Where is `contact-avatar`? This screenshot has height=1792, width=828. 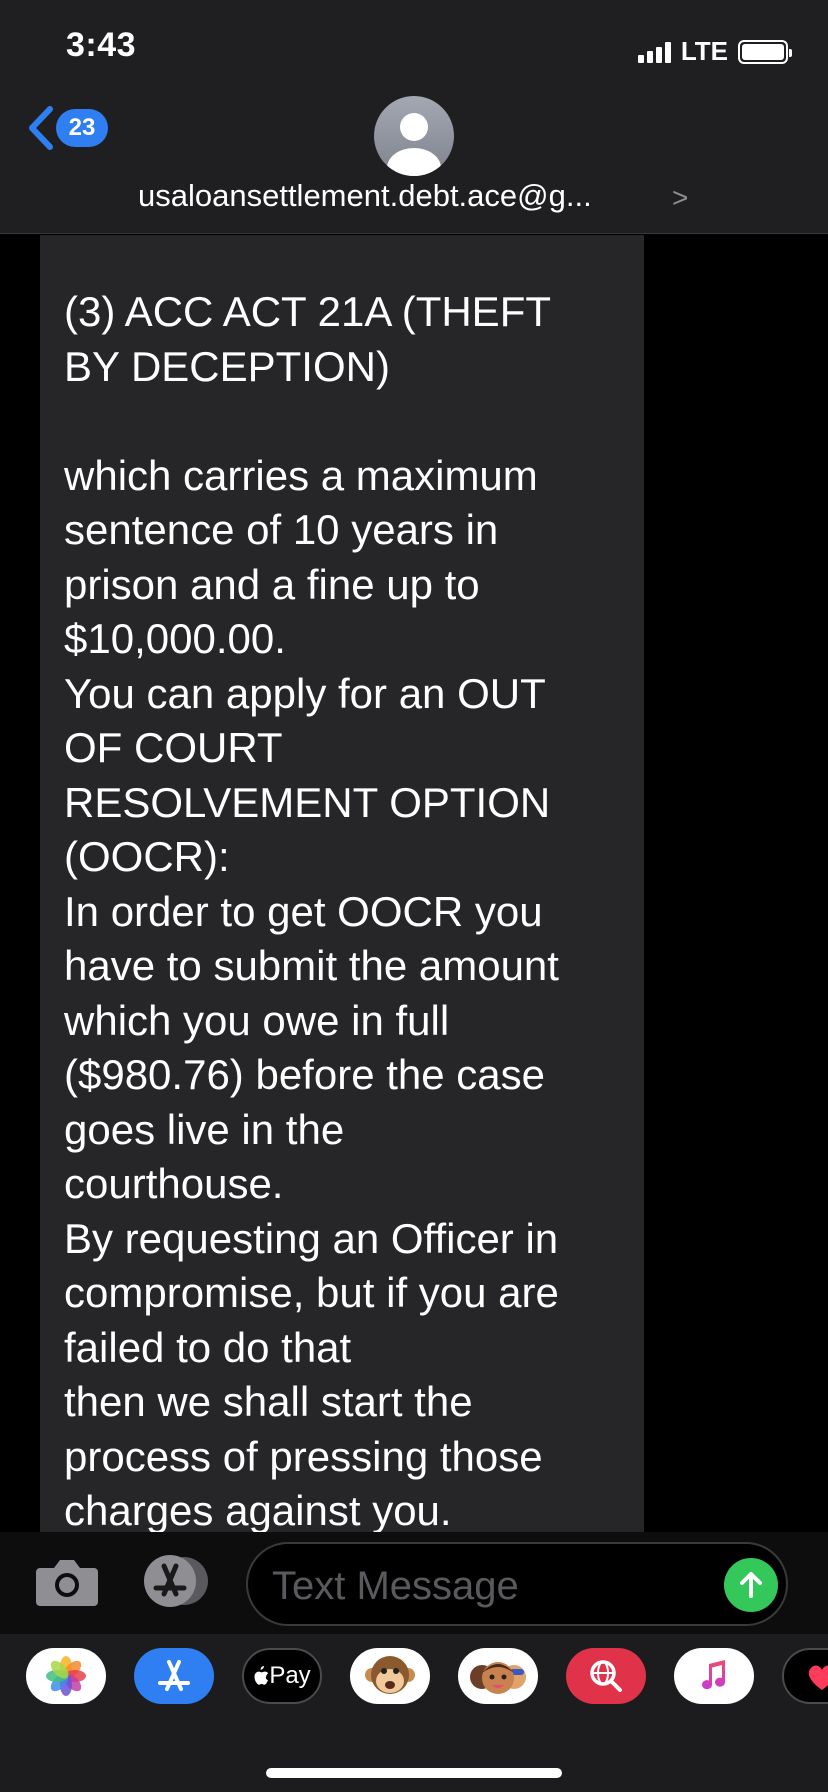
contact-avatar is located at coordinates (414, 136).